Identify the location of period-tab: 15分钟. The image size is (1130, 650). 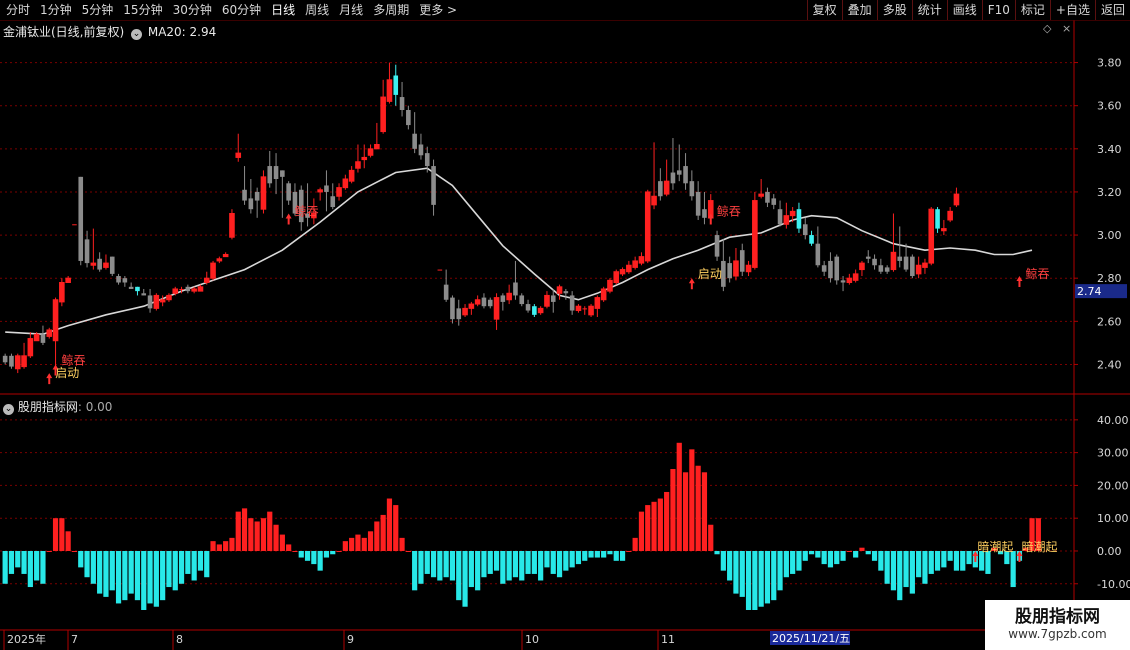
(143, 10).